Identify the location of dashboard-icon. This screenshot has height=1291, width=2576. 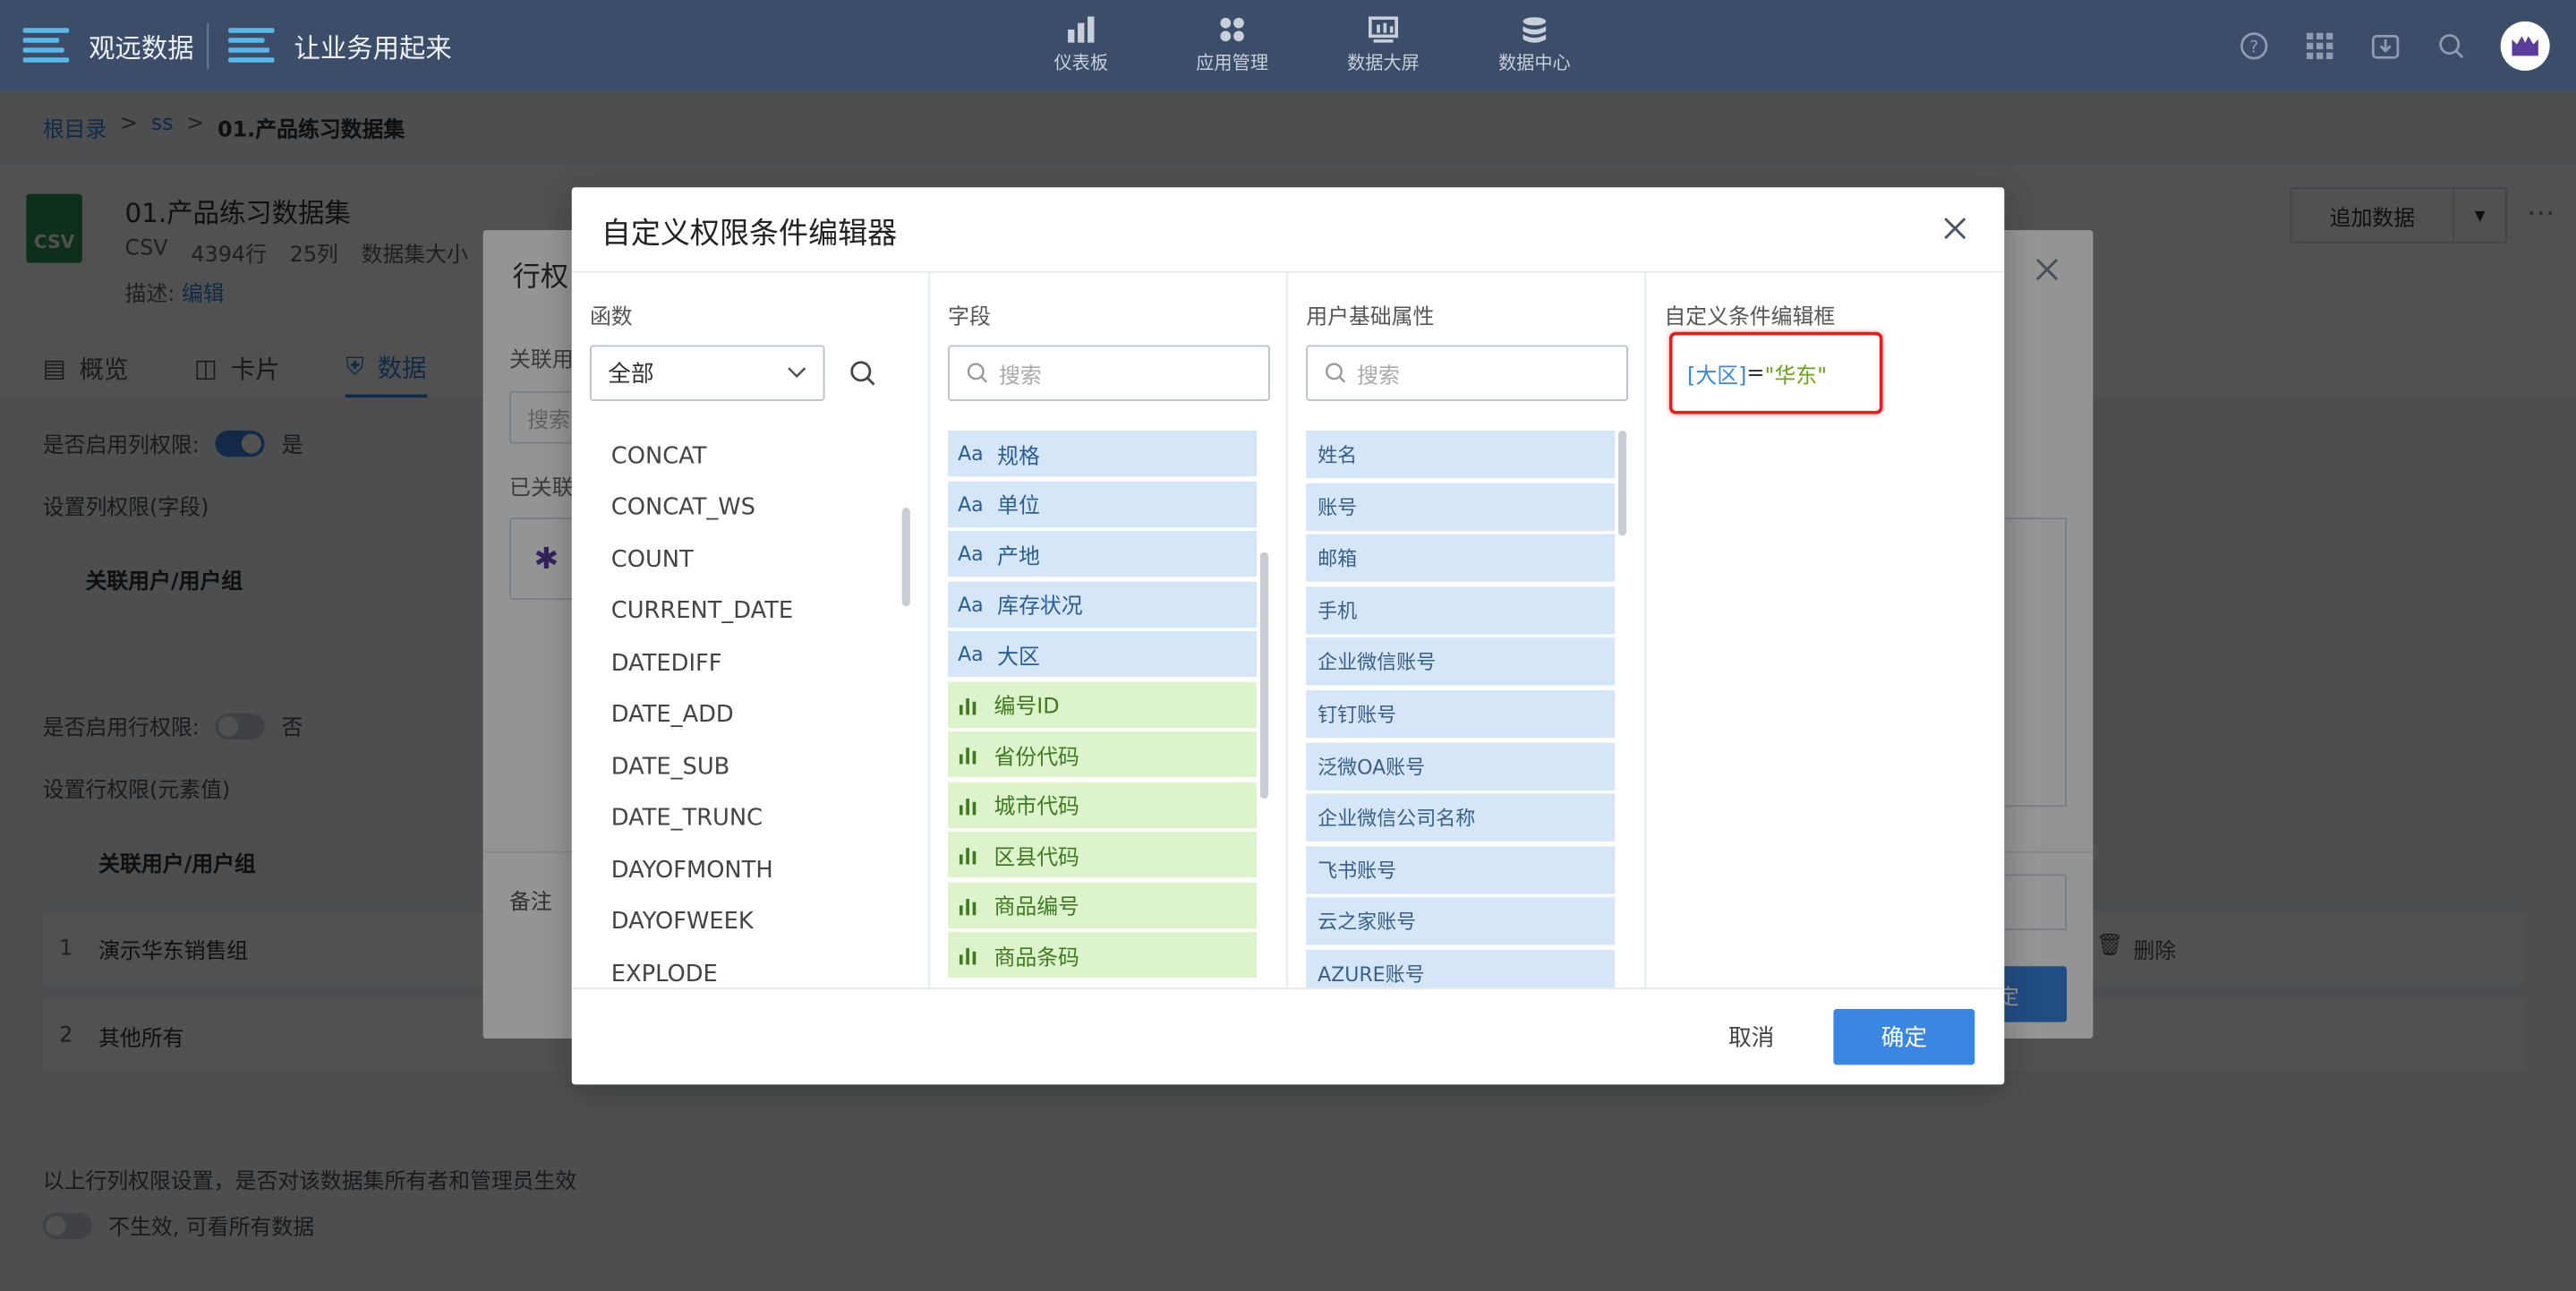
(1081, 28).